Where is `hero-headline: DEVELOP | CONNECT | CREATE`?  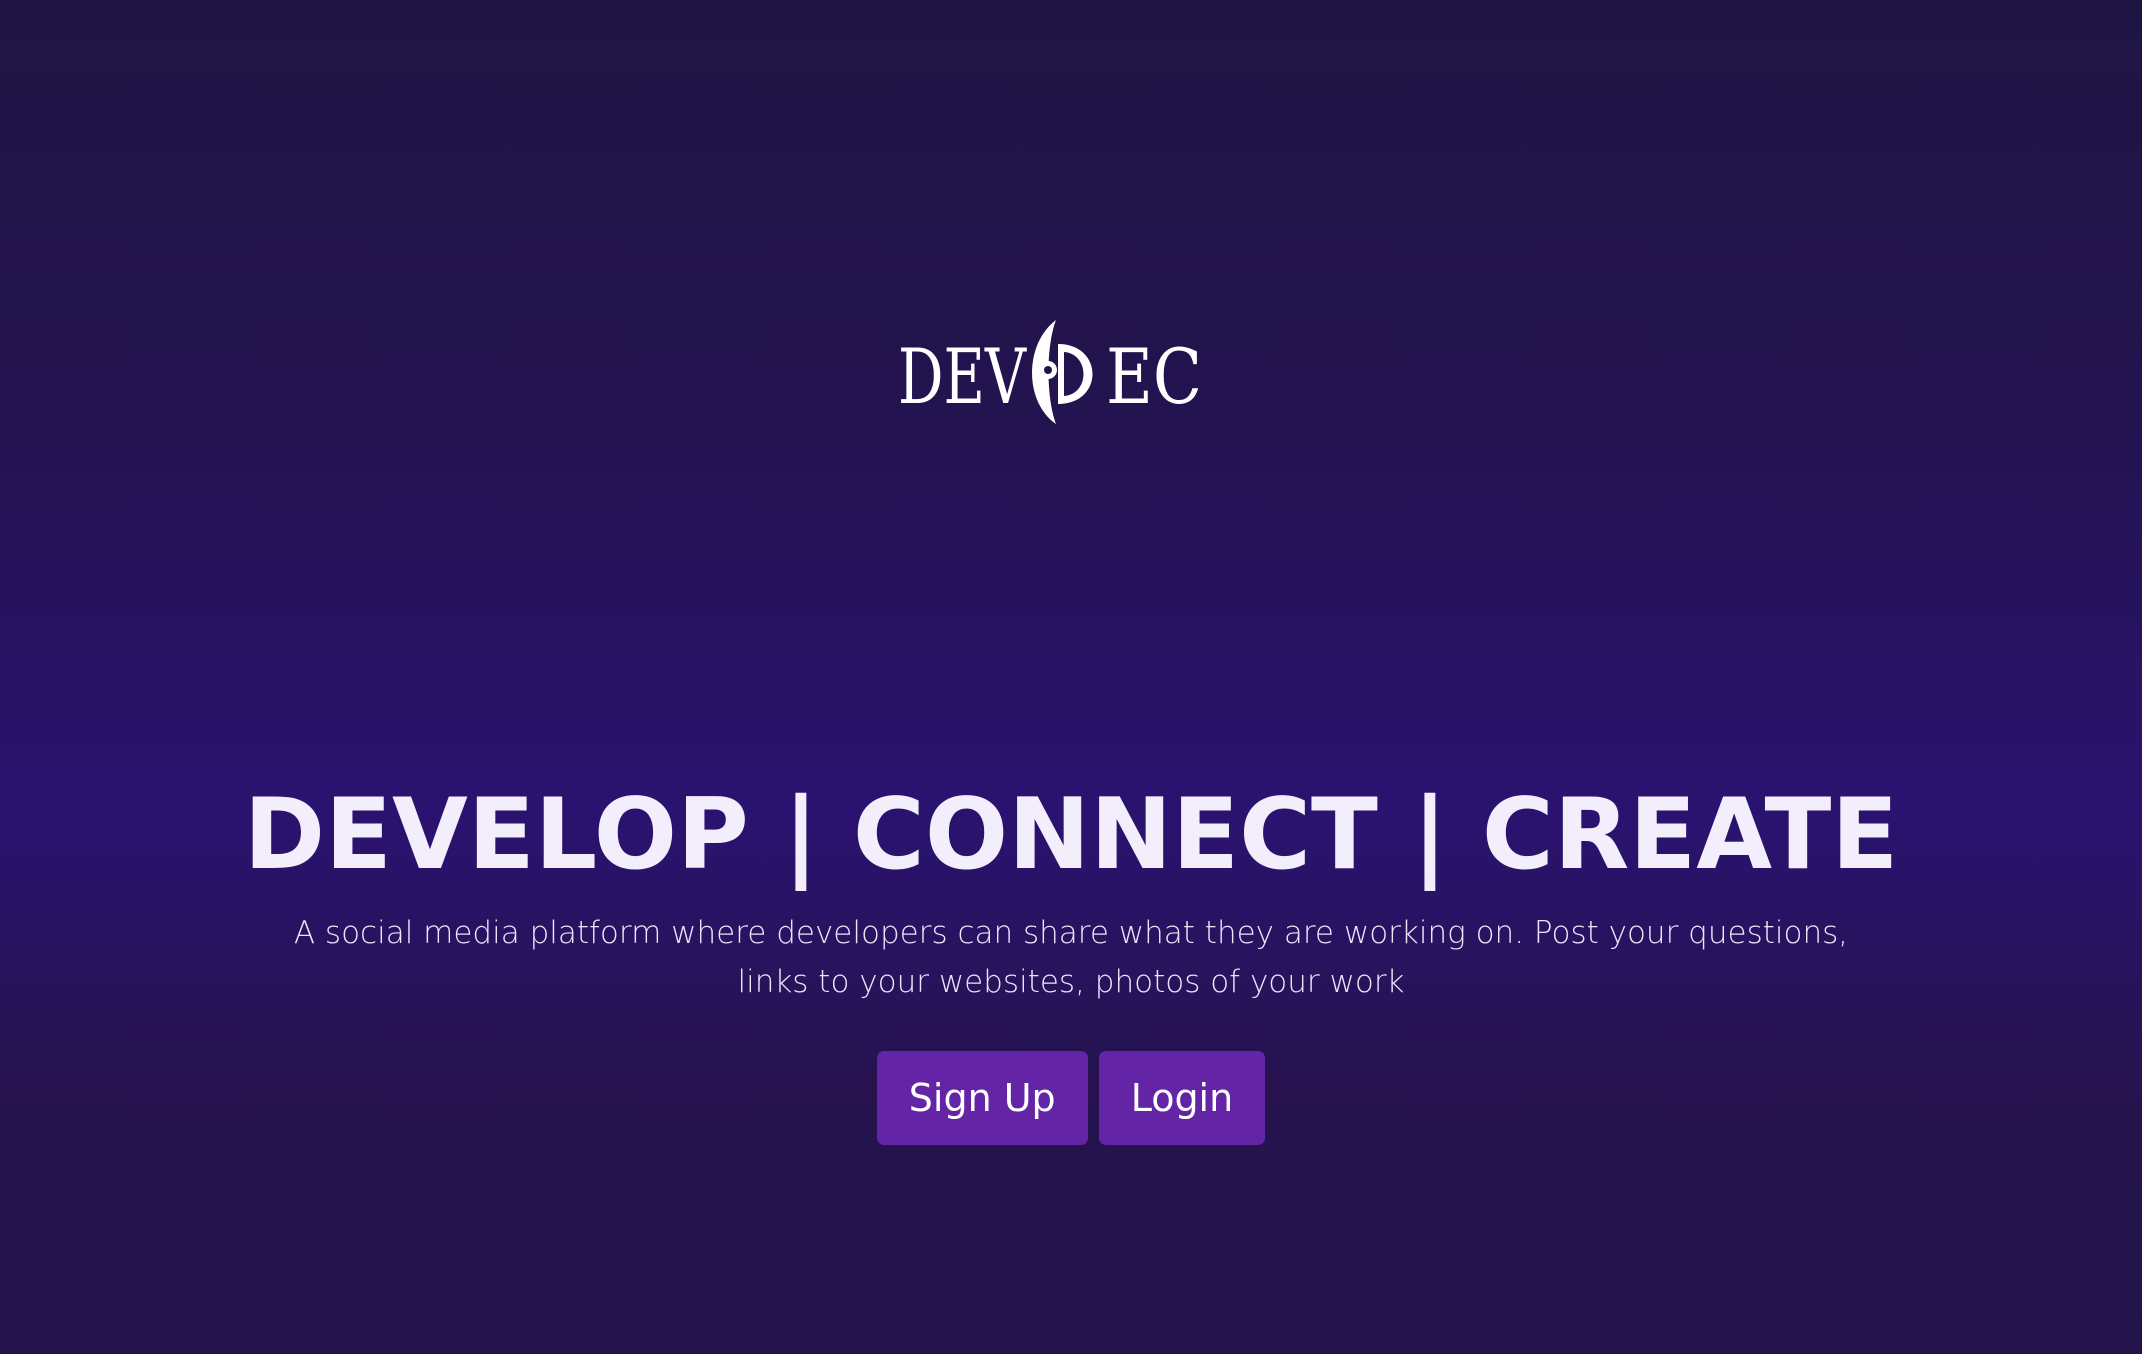 hero-headline: DEVELOP | CONNECT | CREATE is located at coordinates (1071, 835).